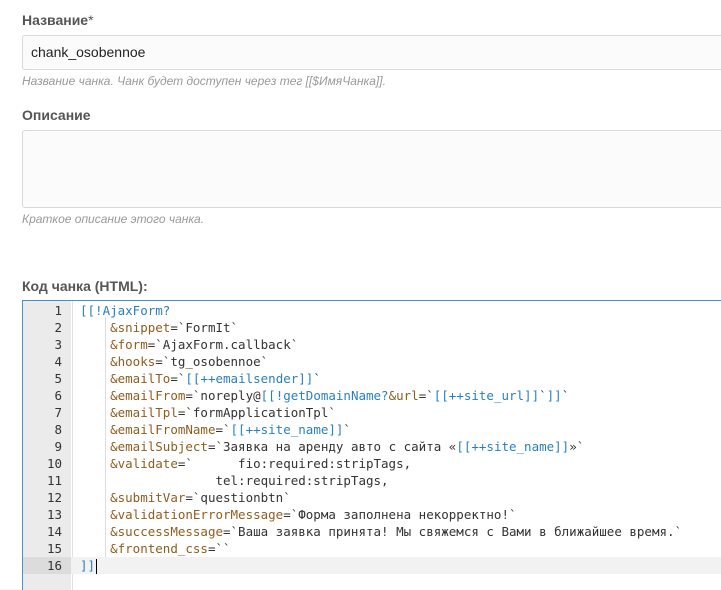 This screenshot has width=721, height=590. What do you see at coordinates (372, 497) in the screenshot?
I see `code-line: 12 &submitVar=`questionbtn`` at bounding box center [372, 497].